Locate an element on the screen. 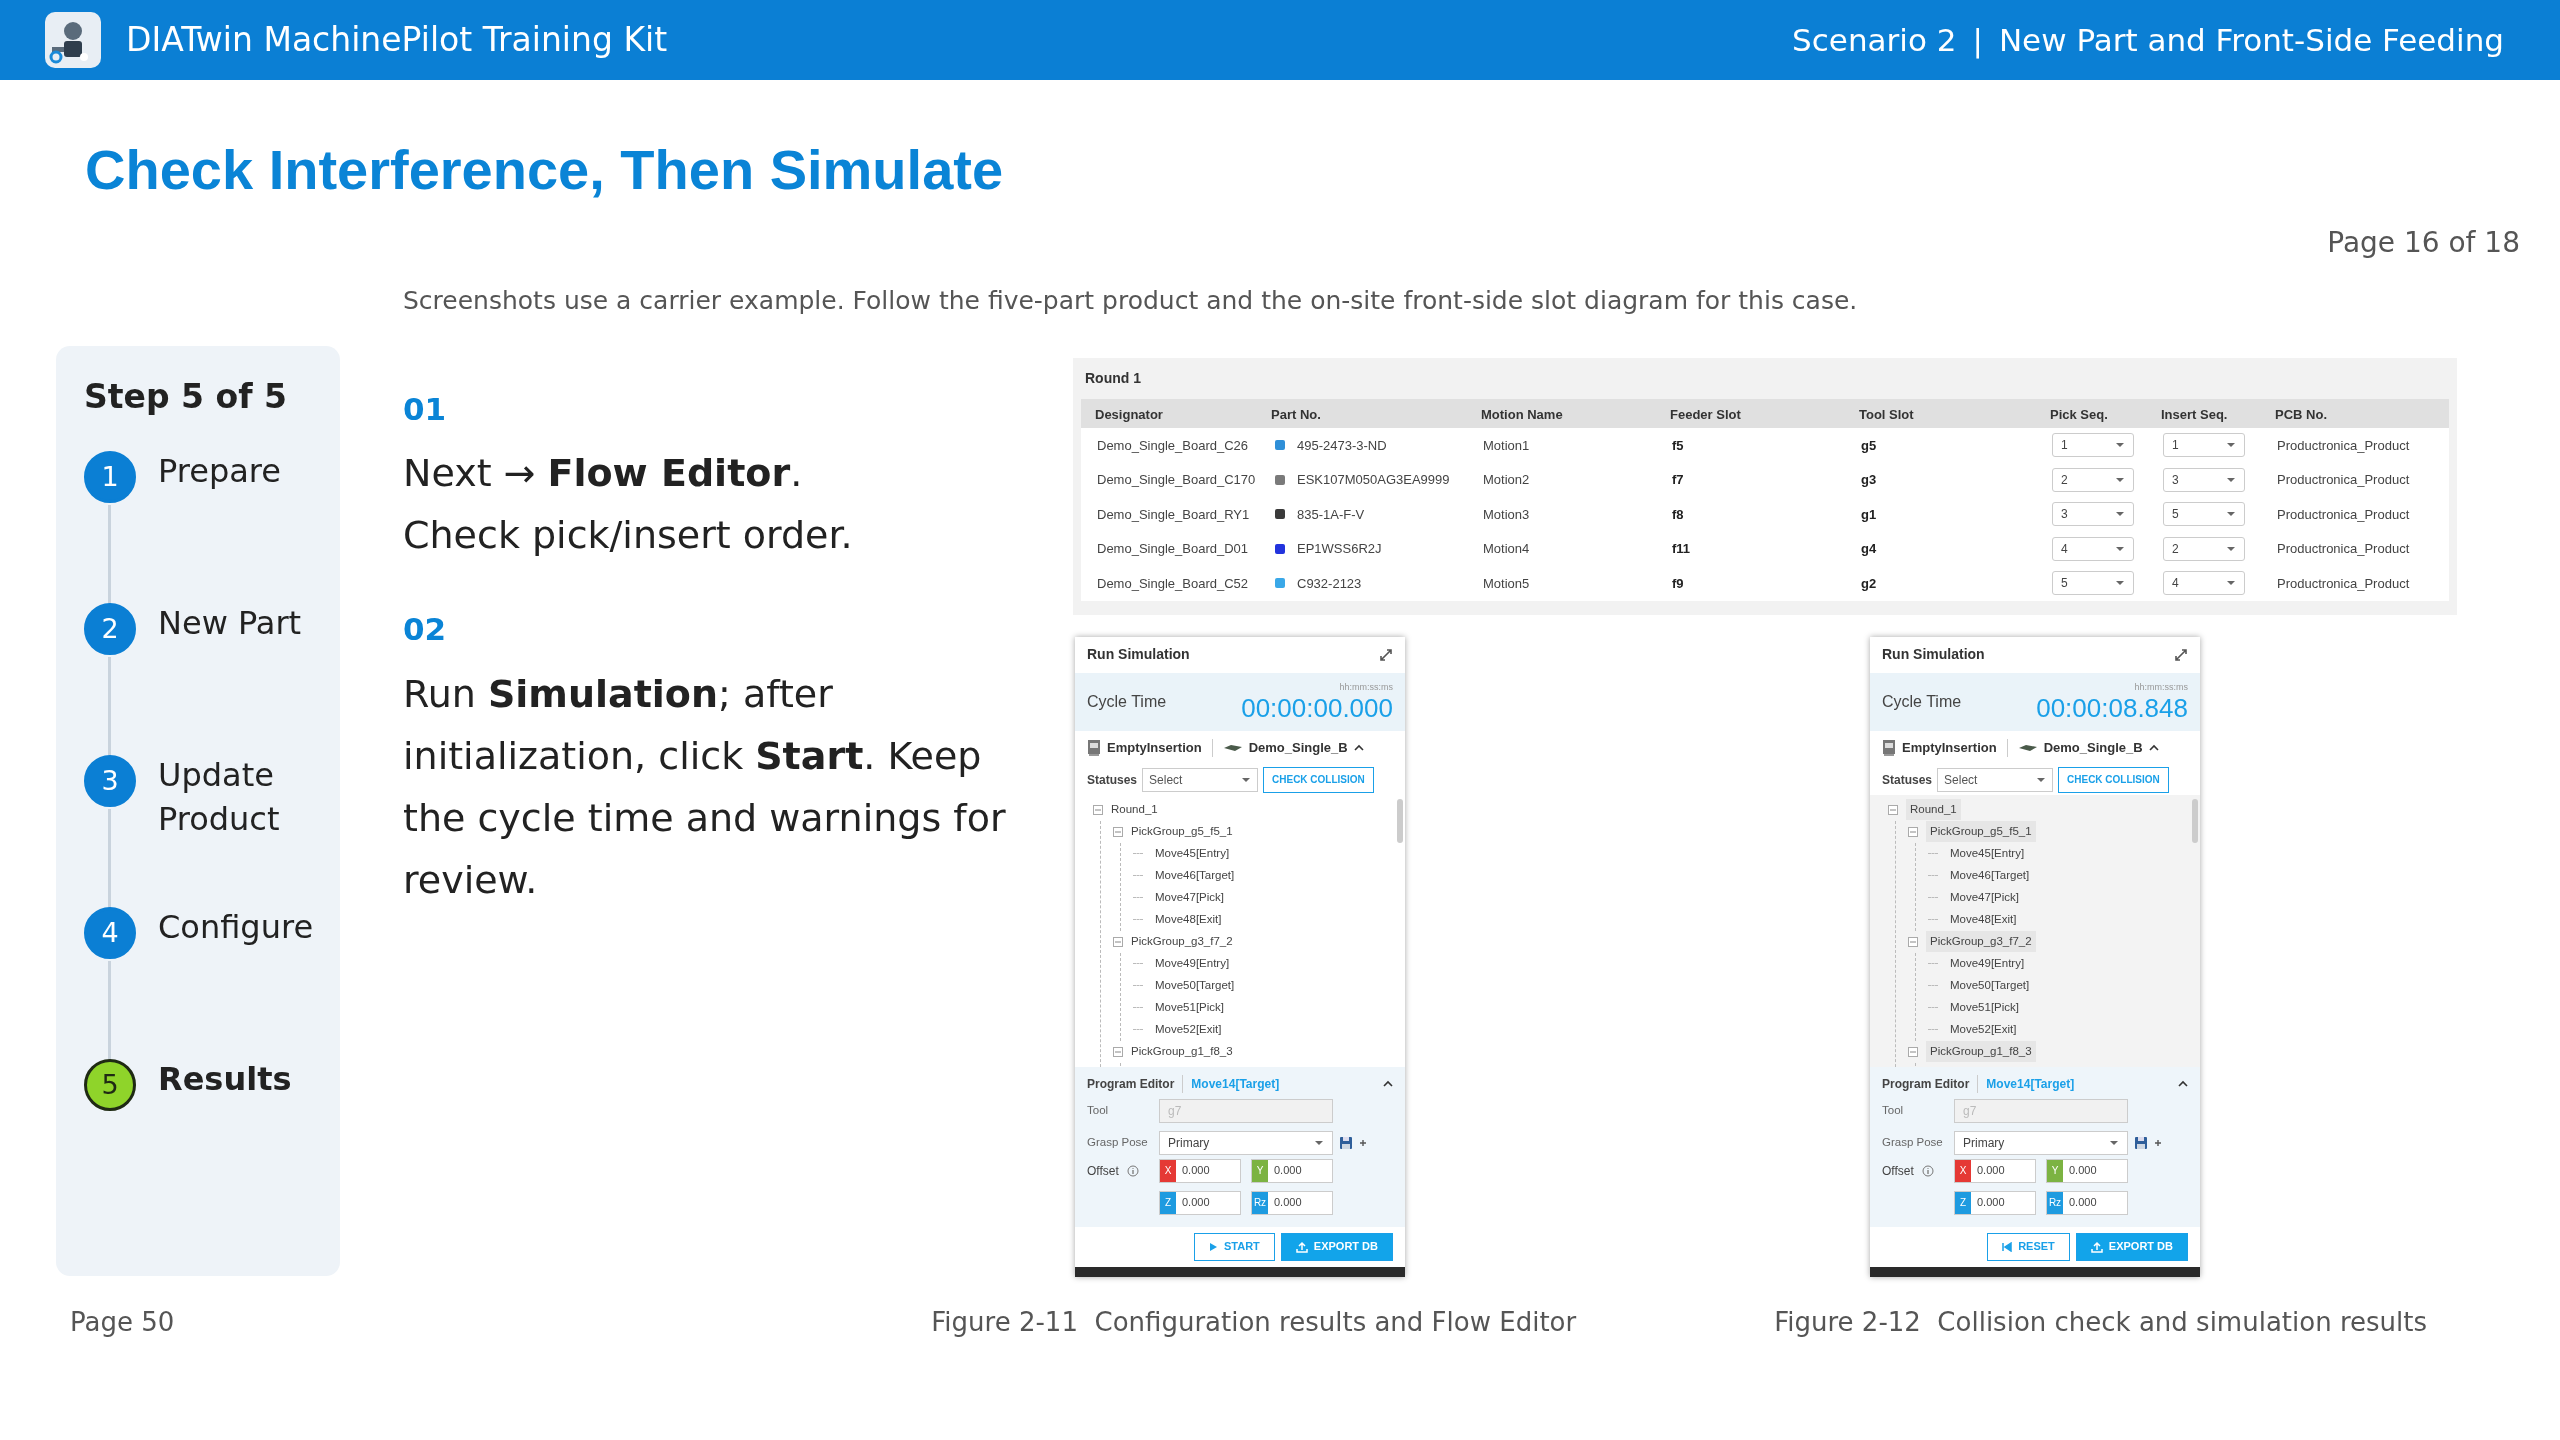 This screenshot has width=2560, height=1440. table-cell: g3 is located at coordinates (1940, 479).